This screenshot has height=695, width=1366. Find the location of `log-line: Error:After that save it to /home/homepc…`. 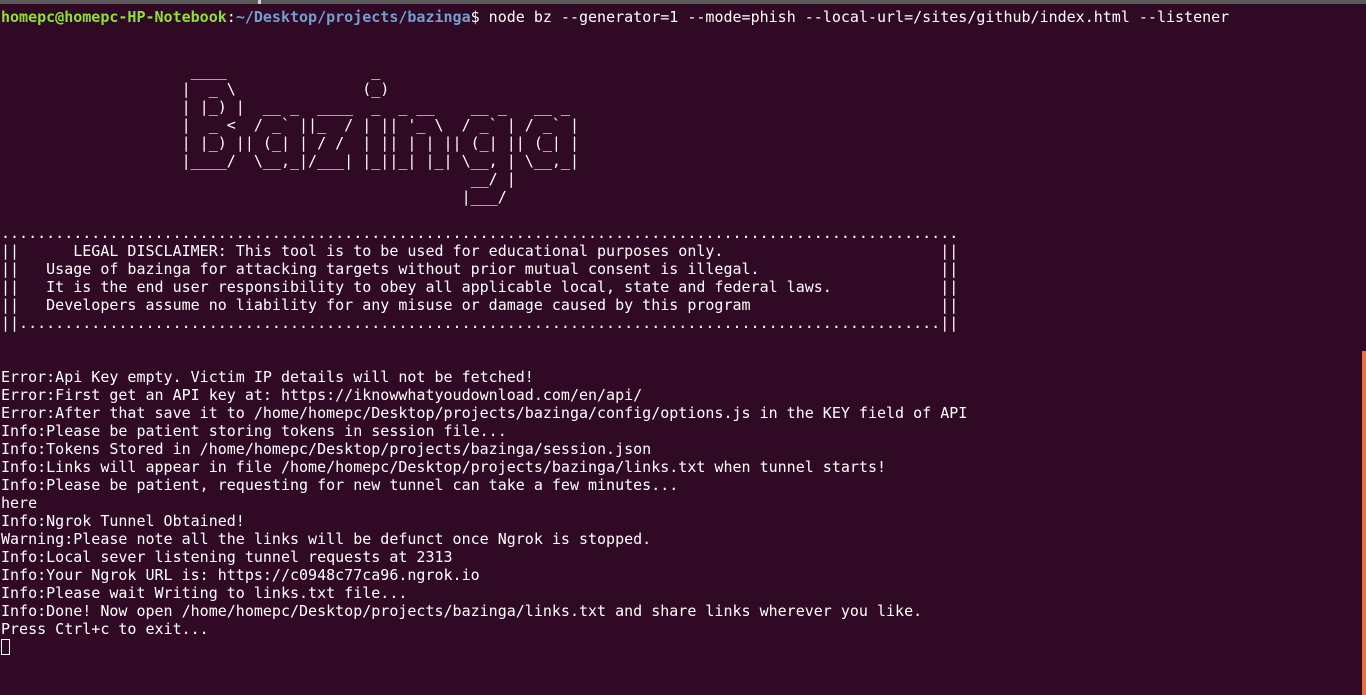

log-line: Error:After that save it to /home/homepc… is located at coordinates (484, 413).